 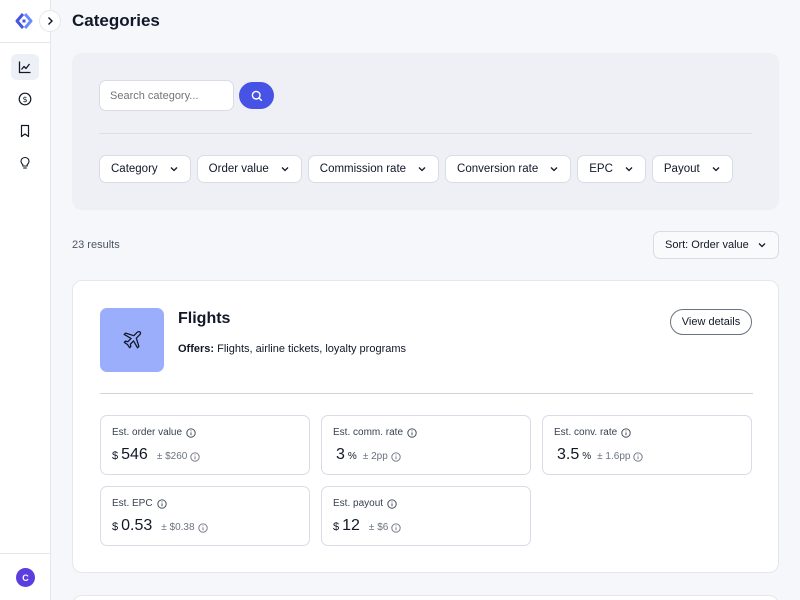 I want to click on metric-label: Est. EPC, so click(x=132, y=503).